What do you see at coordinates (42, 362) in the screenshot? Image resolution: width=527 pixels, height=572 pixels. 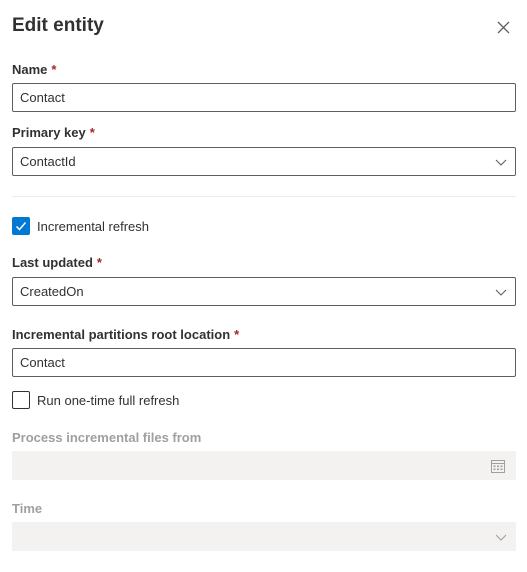 I see `partitions-root-value: Contact` at bounding box center [42, 362].